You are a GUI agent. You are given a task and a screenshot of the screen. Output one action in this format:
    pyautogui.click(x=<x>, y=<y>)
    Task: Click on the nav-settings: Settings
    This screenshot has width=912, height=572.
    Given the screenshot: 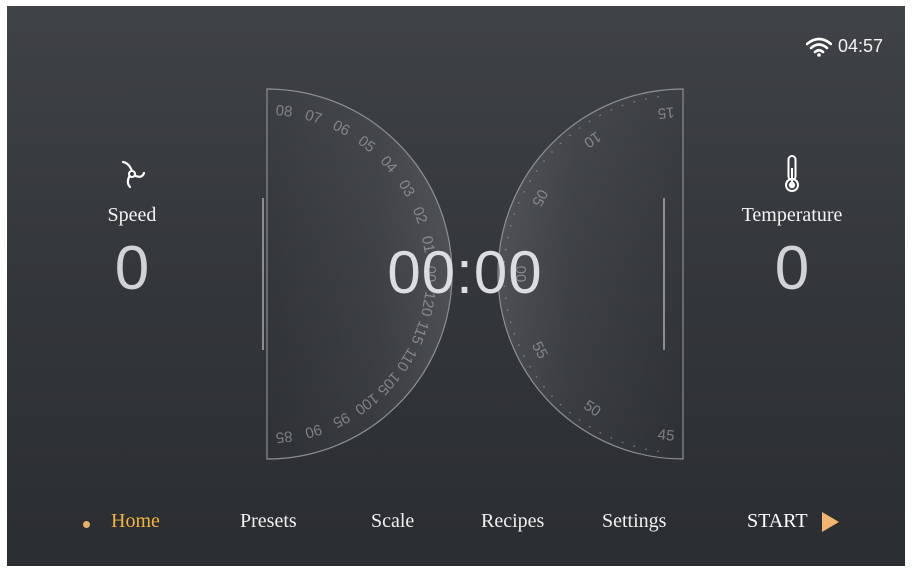 What is the action you would take?
    pyautogui.click(x=634, y=521)
    